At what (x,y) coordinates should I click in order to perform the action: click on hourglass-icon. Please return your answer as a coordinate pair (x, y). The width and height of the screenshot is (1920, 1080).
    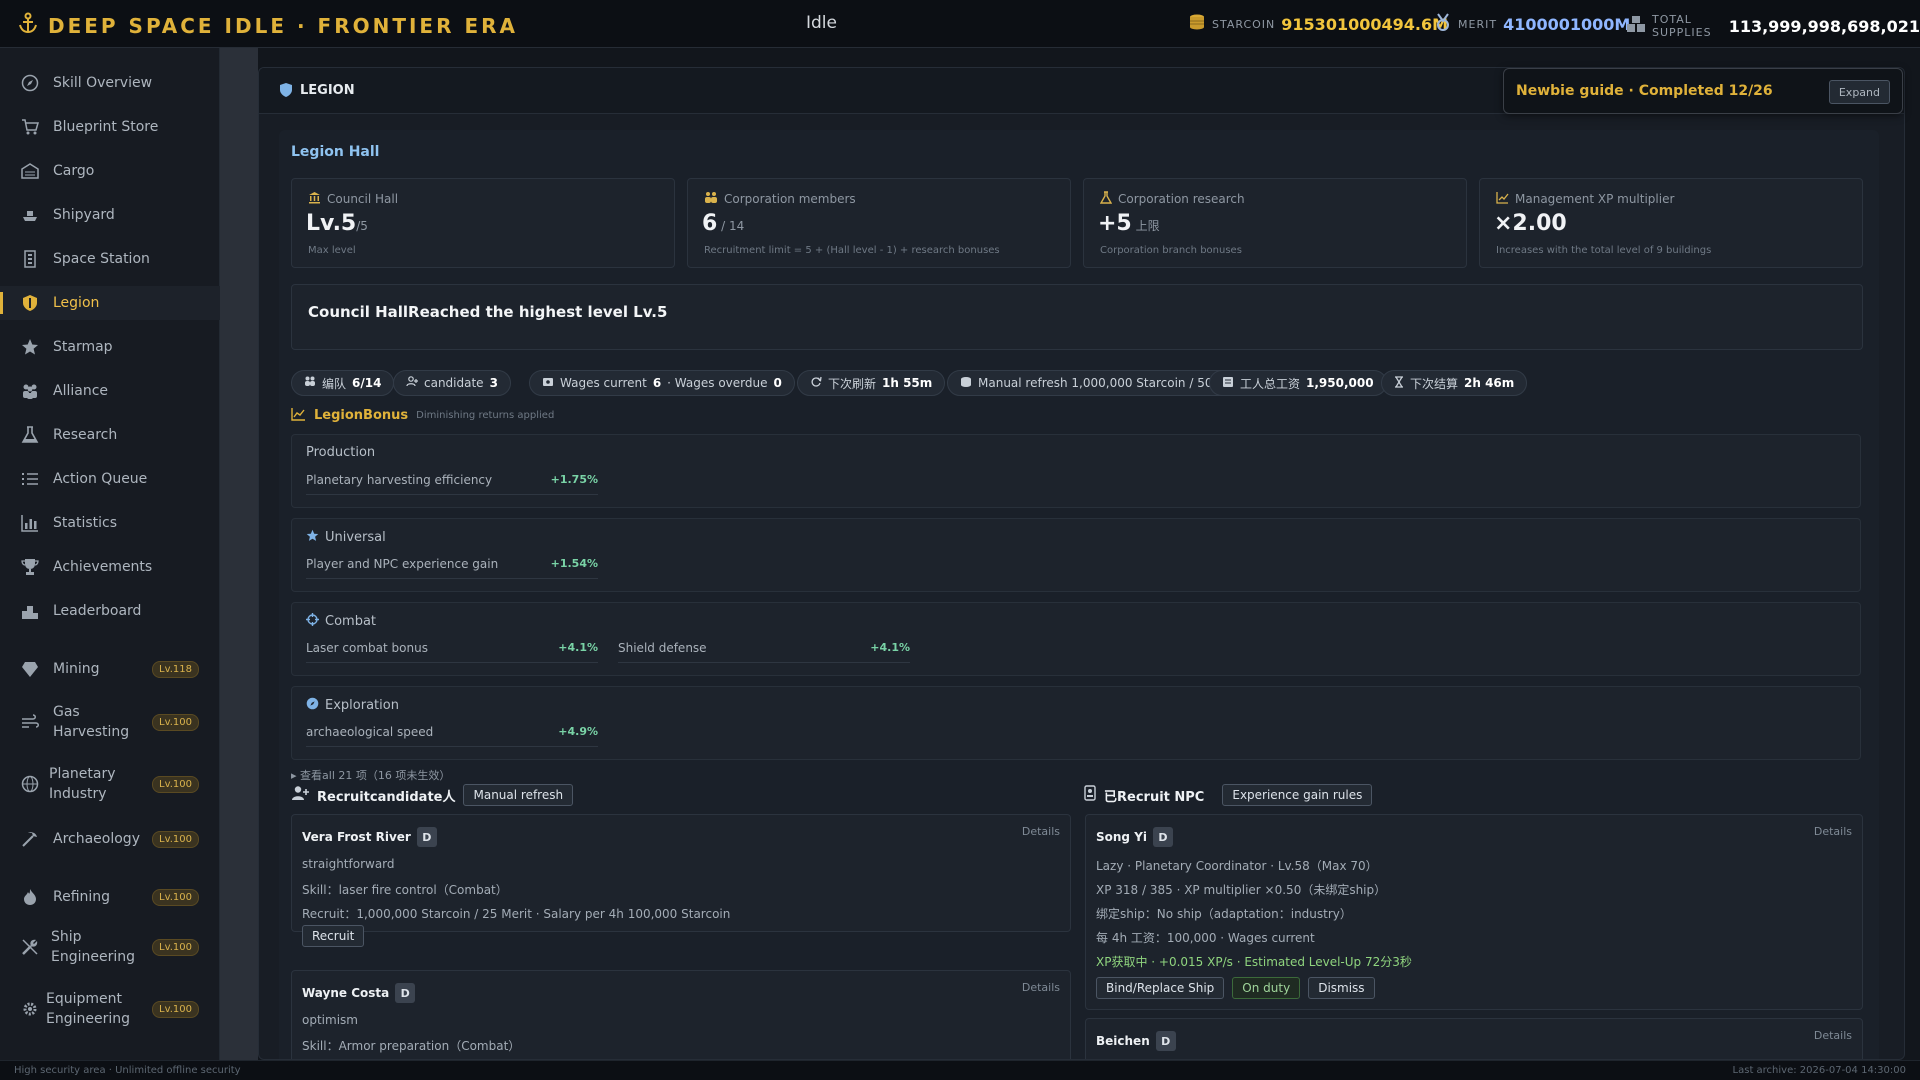
    Looking at the image, I should click on (1399, 383).